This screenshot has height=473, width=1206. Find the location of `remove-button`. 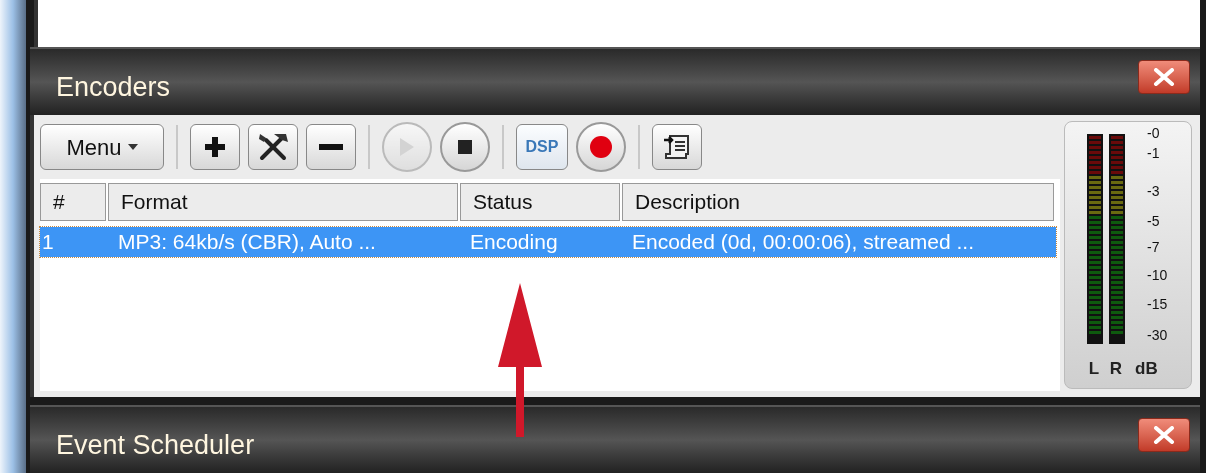

remove-button is located at coordinates (331, 147).